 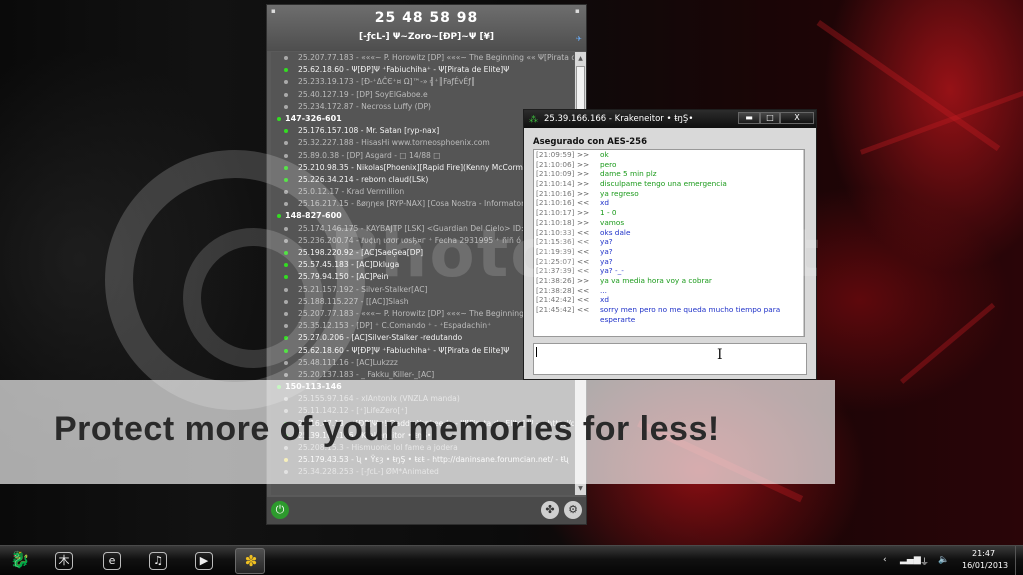 I want to click on media-center-icon: ▶, so click(x=204, y=561).